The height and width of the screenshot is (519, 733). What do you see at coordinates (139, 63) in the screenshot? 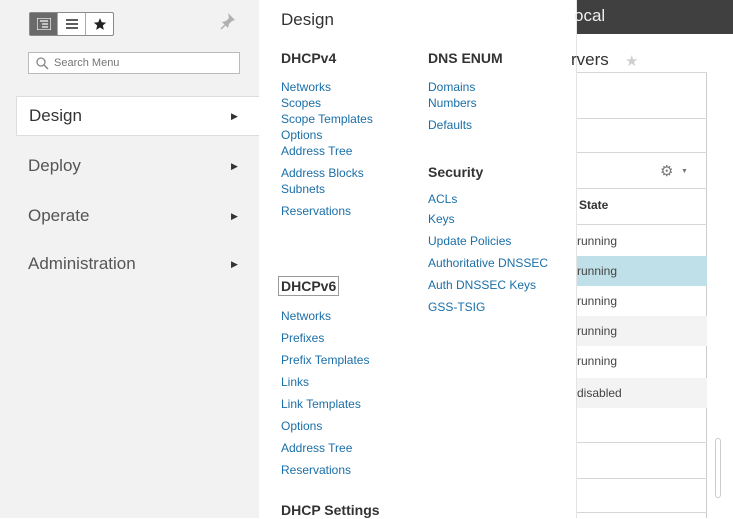
I see `search-input` at bounding box center [139, 63].